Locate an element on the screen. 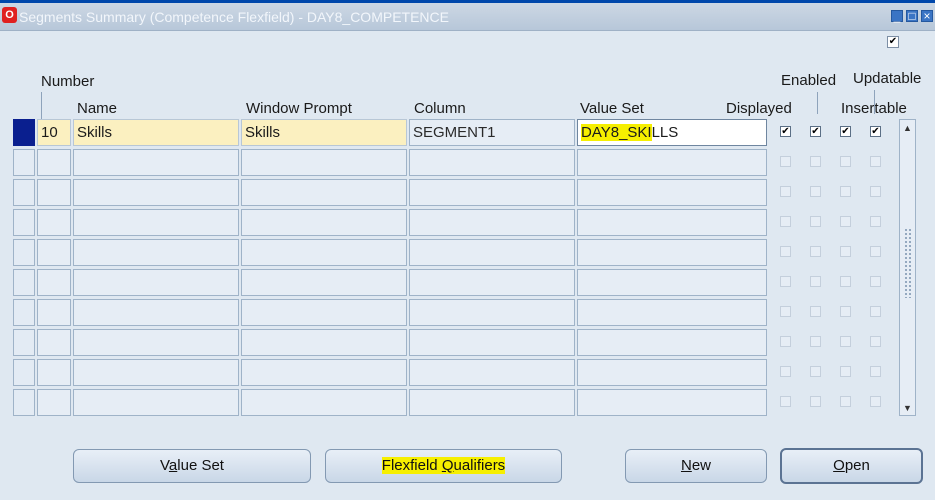  name-field: Skills is located at coordinates (156, 132).